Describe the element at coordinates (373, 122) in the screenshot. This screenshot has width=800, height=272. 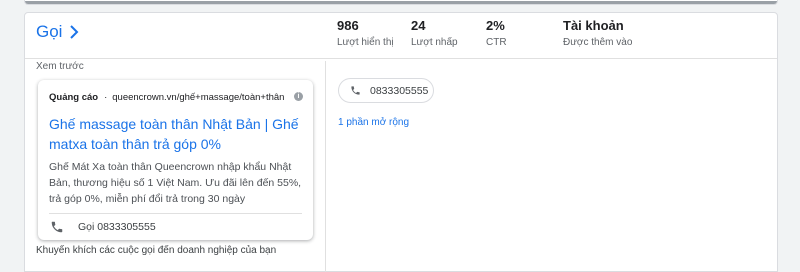
I see `extensions-link: 1 phần mở rộng` at that location.